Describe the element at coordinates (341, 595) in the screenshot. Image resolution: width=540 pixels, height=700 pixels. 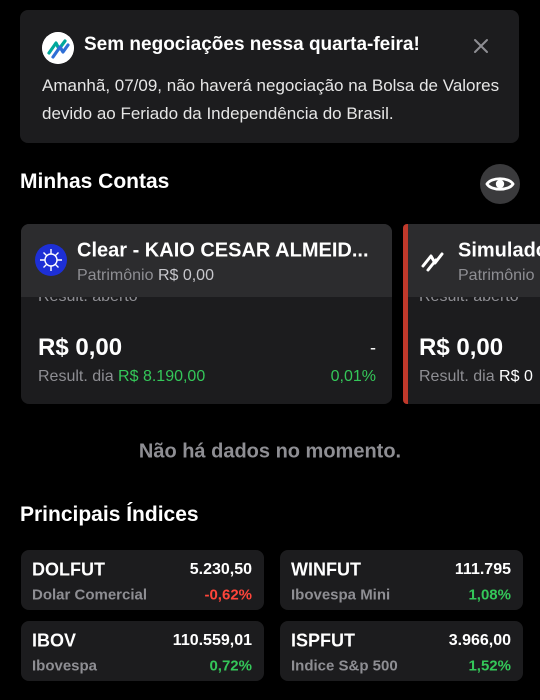
I see `index-name: Ibovespa Mini` at that location.